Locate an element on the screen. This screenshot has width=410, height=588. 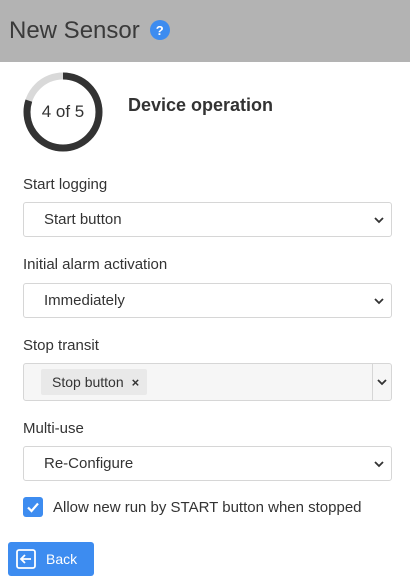
tag-remove-icon: × is located at coordinates (136, 382).